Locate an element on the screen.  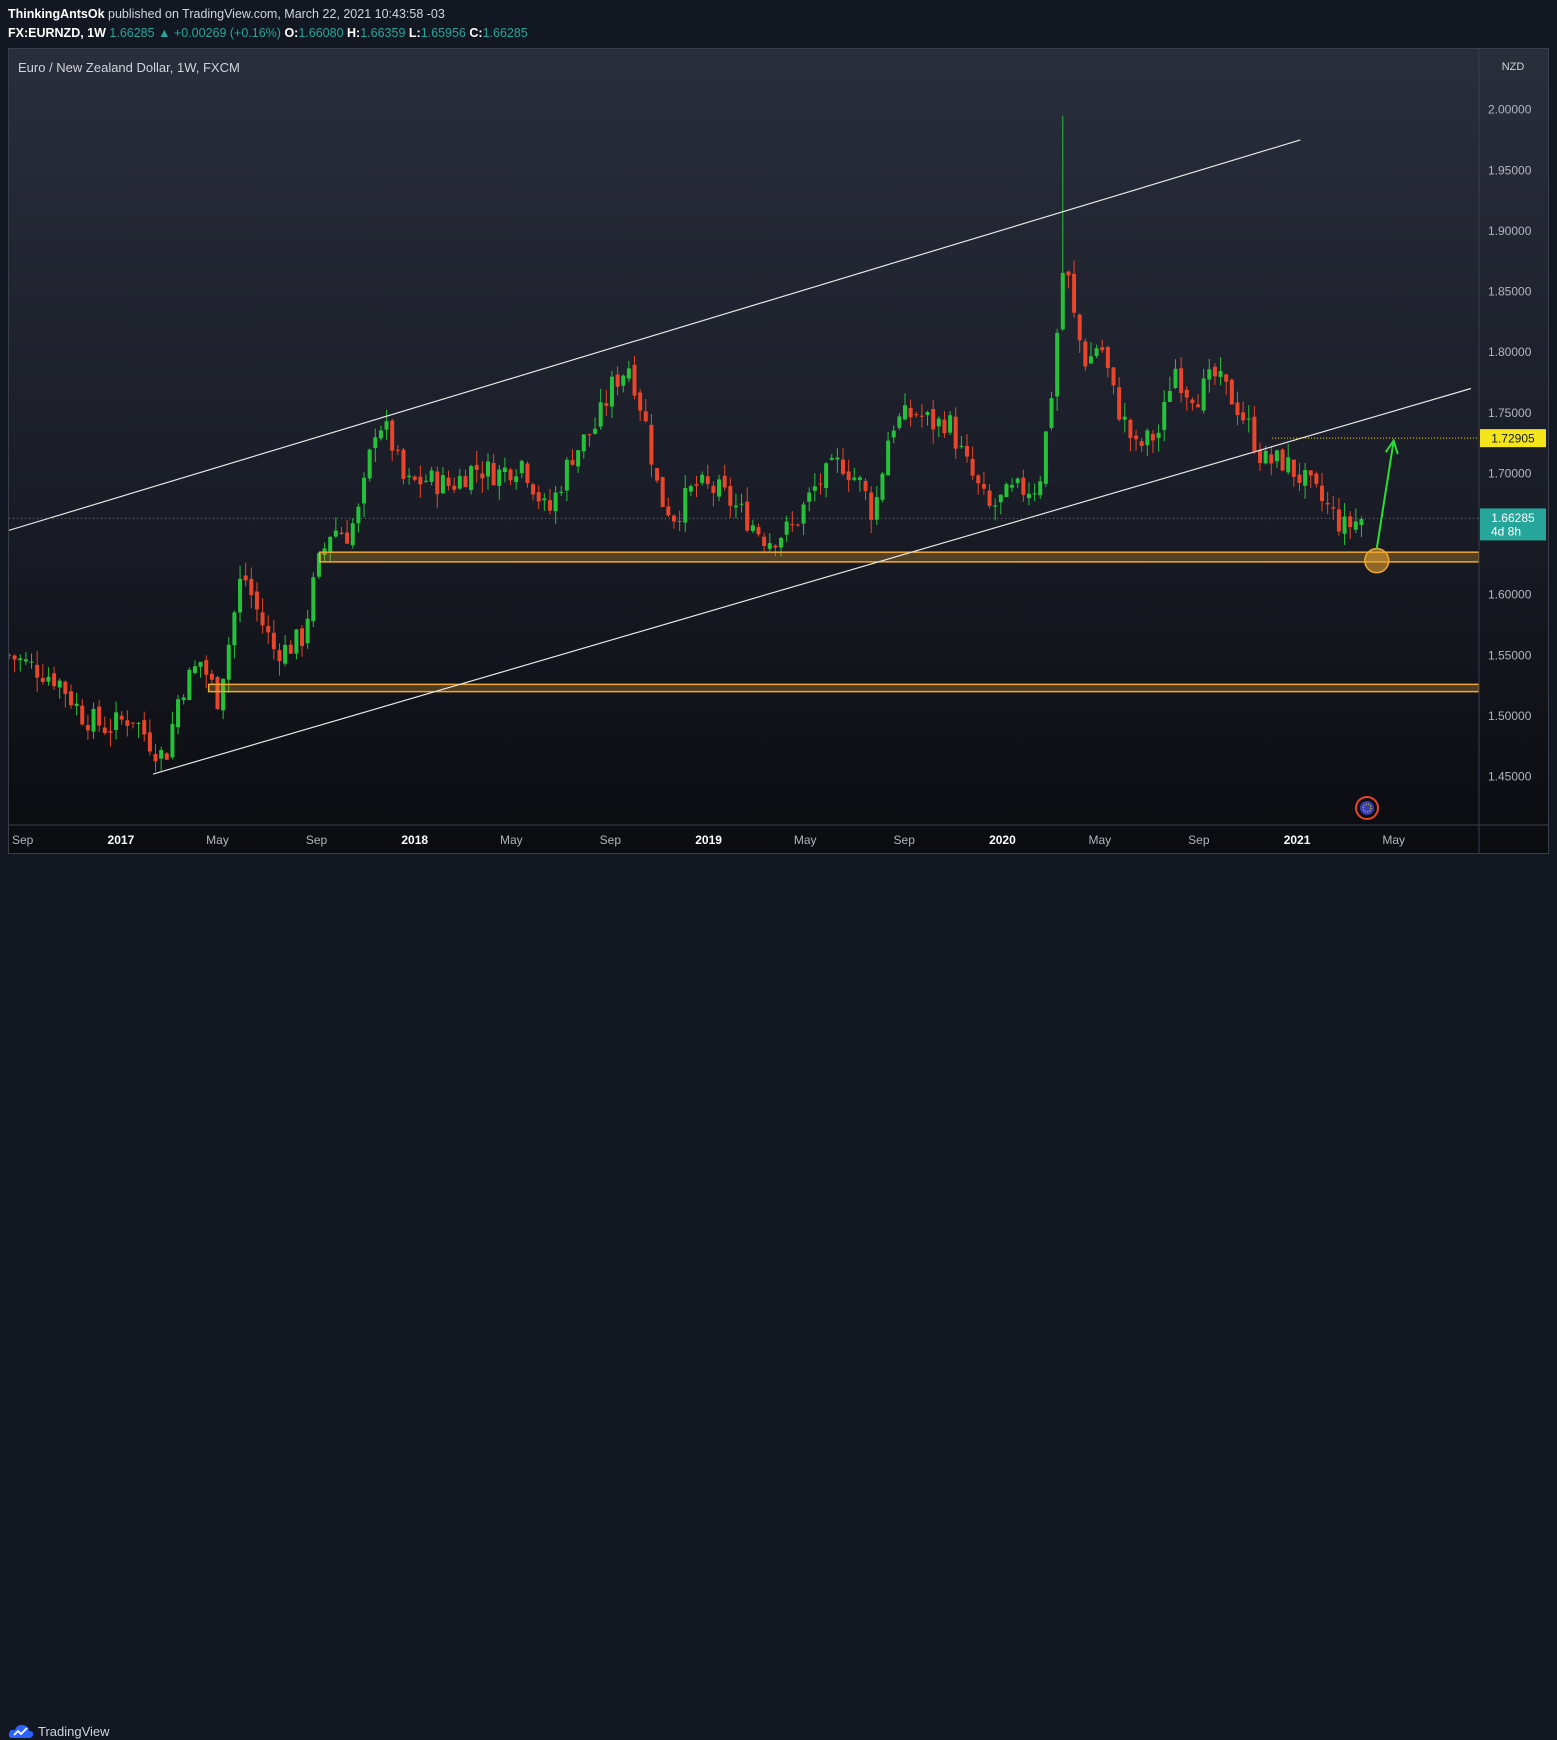
support-zone-lower is located at coordinates (843, 688).